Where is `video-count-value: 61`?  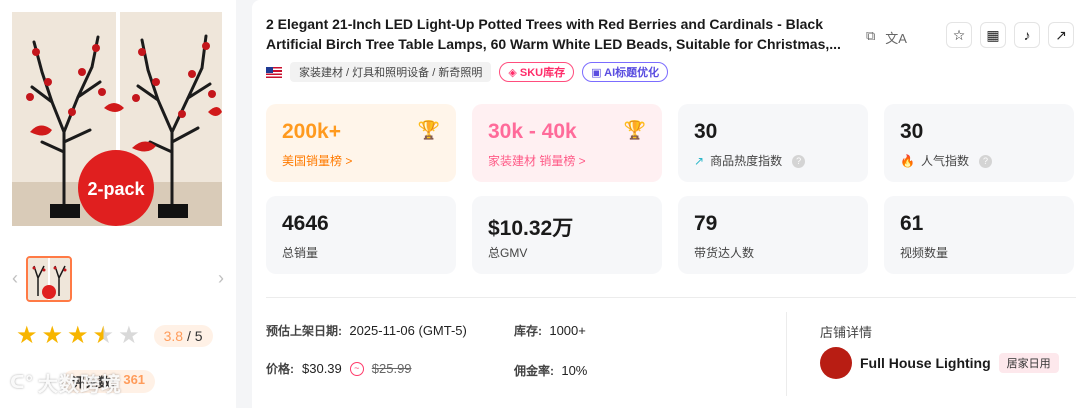 video-count-value: 61 is located at coordinates (912, 223).